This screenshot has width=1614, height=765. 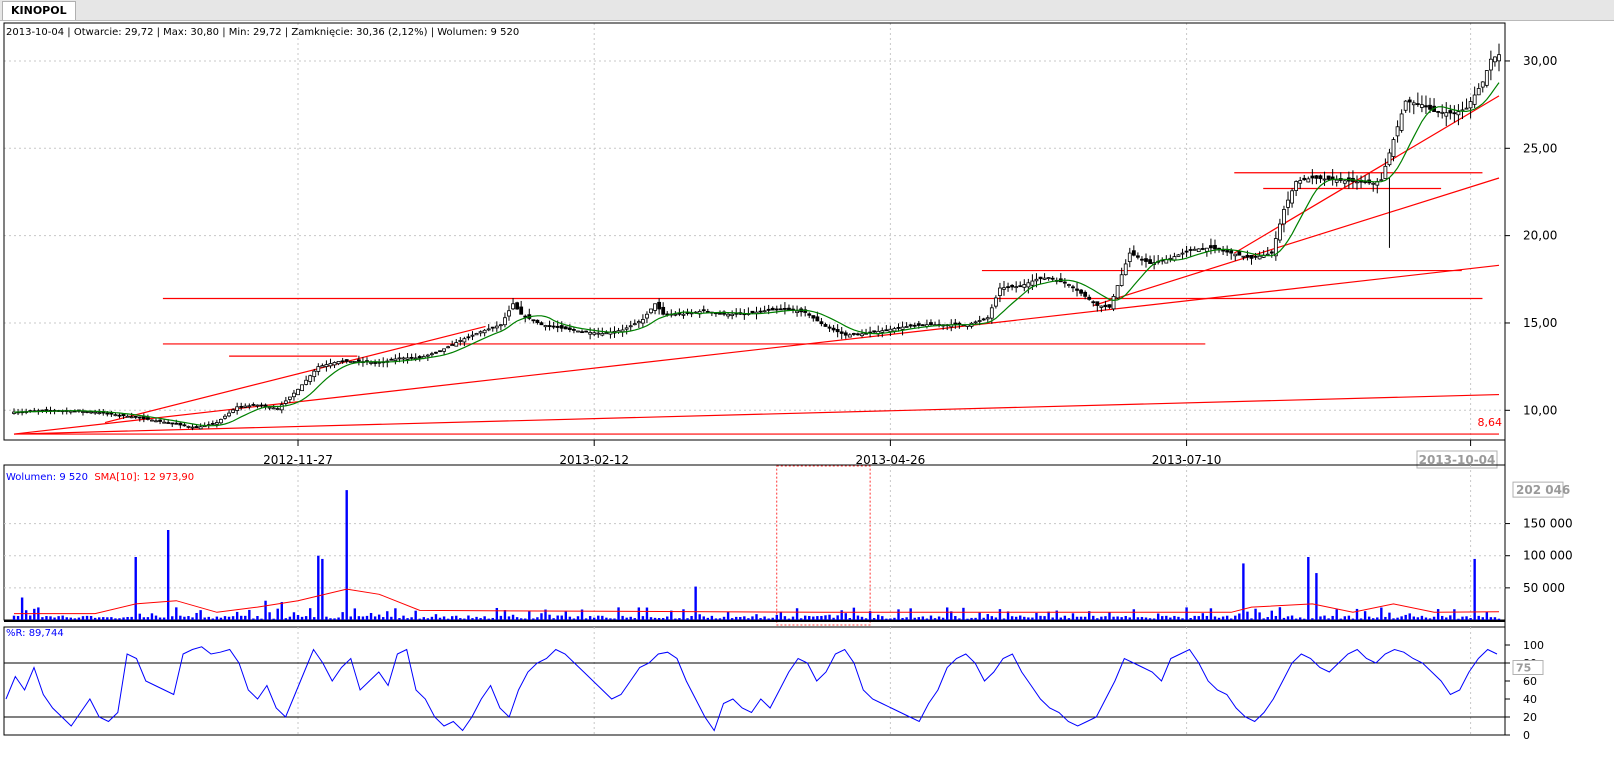 What do you see at coordinates (807, 10) in the screenshot?
I see `tab-bar: KINOPOL` at bounding box center [807, 10].